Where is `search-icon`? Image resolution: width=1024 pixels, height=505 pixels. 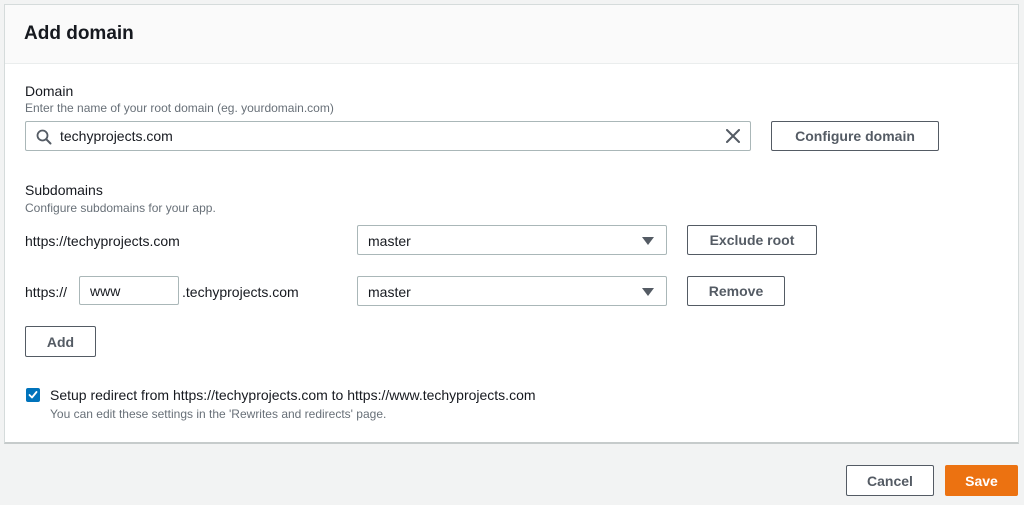 search-icon is located at coordinates (44, 137).